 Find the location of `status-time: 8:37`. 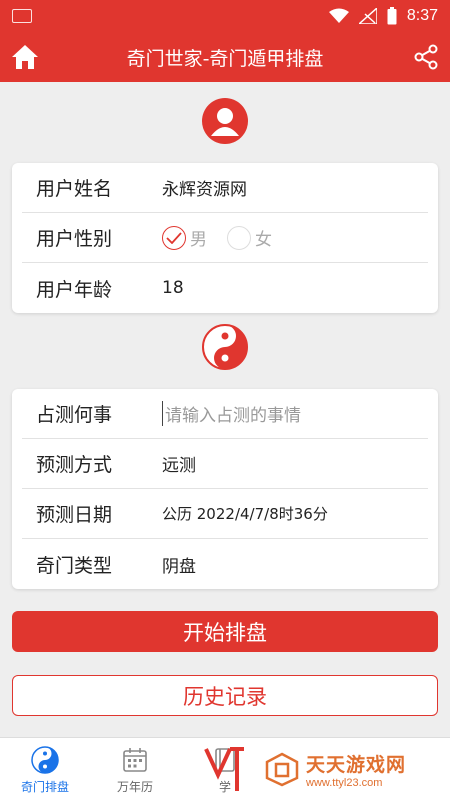

status-time: 8:37 is located at coordinates (422, 15).